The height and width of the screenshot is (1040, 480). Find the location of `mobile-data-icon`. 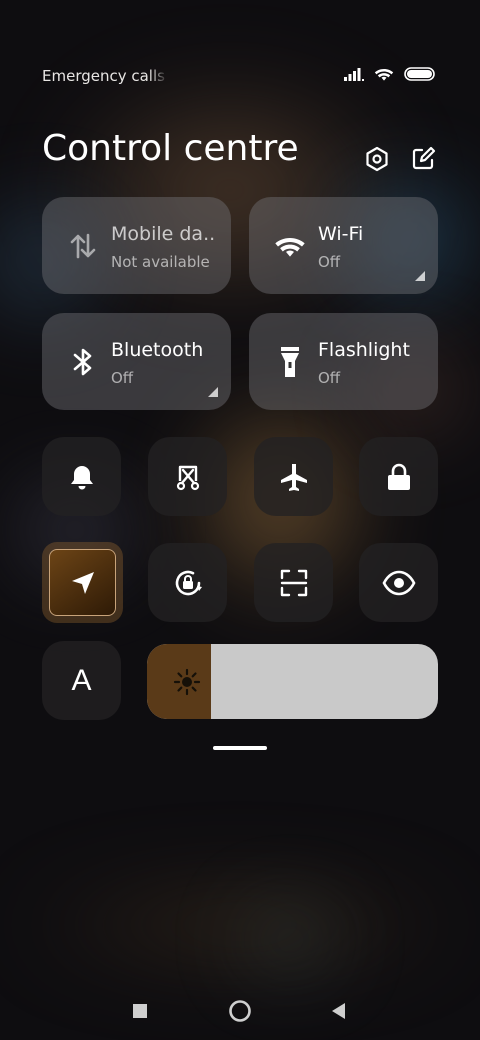

mobile-data-icon is located at coordinates (83, 246).